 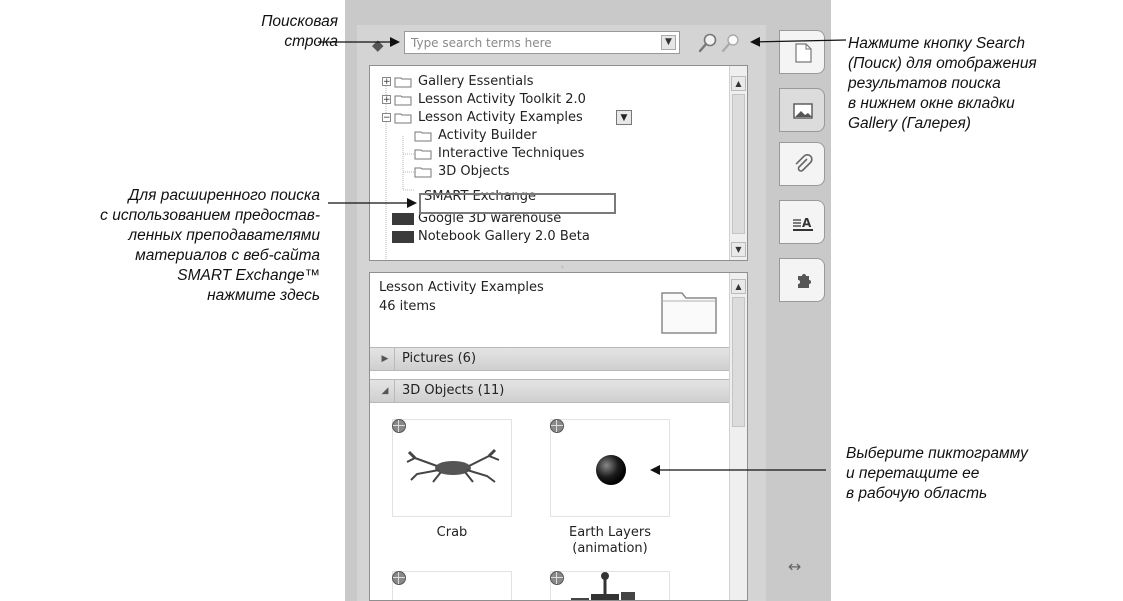 I want to click on svg-text: A, so click(x=807, y=223).